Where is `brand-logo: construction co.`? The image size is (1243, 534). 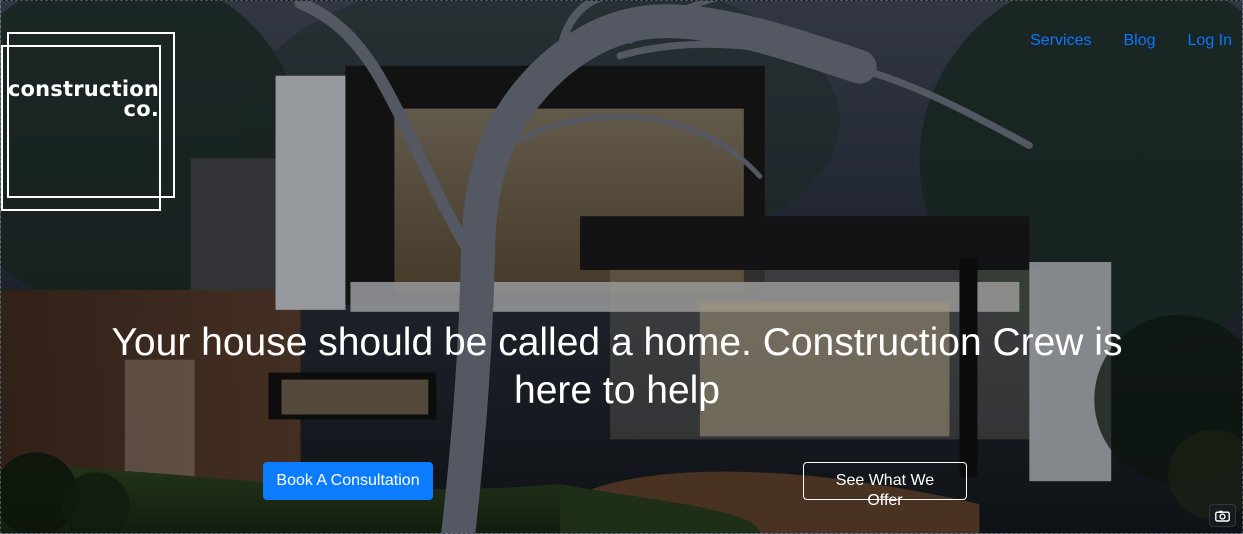
brand-logo: construction co. is located at coordinates (88, 122).